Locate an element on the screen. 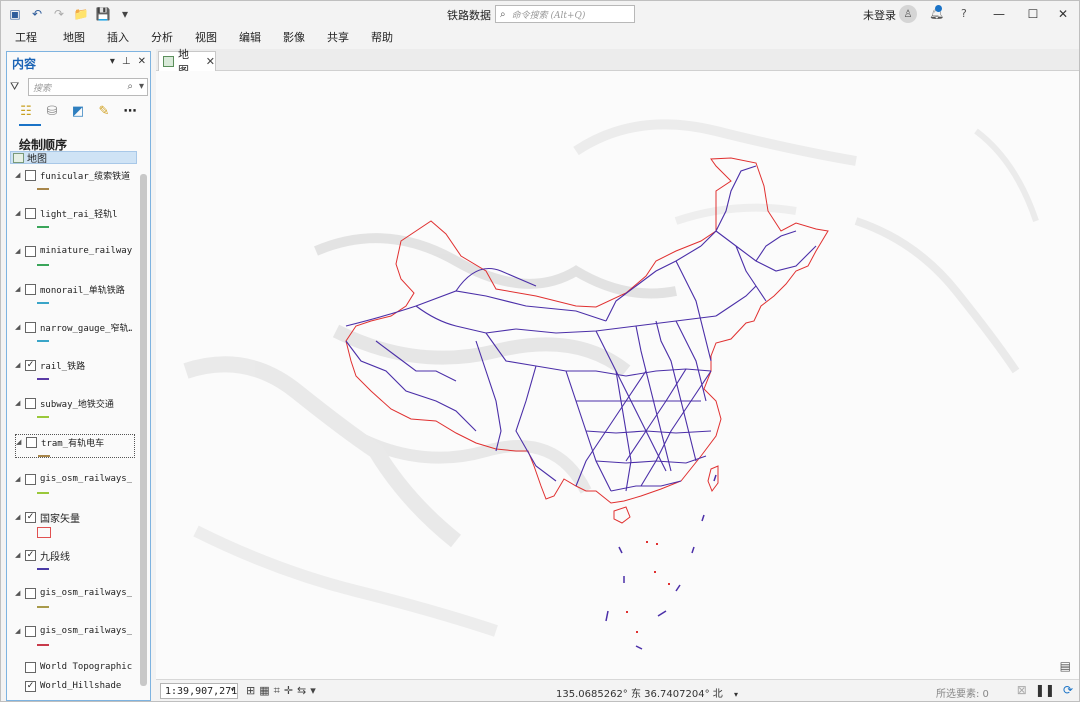  fixed-zoom-icon: ⊞ is located at coordinates (250, 691).